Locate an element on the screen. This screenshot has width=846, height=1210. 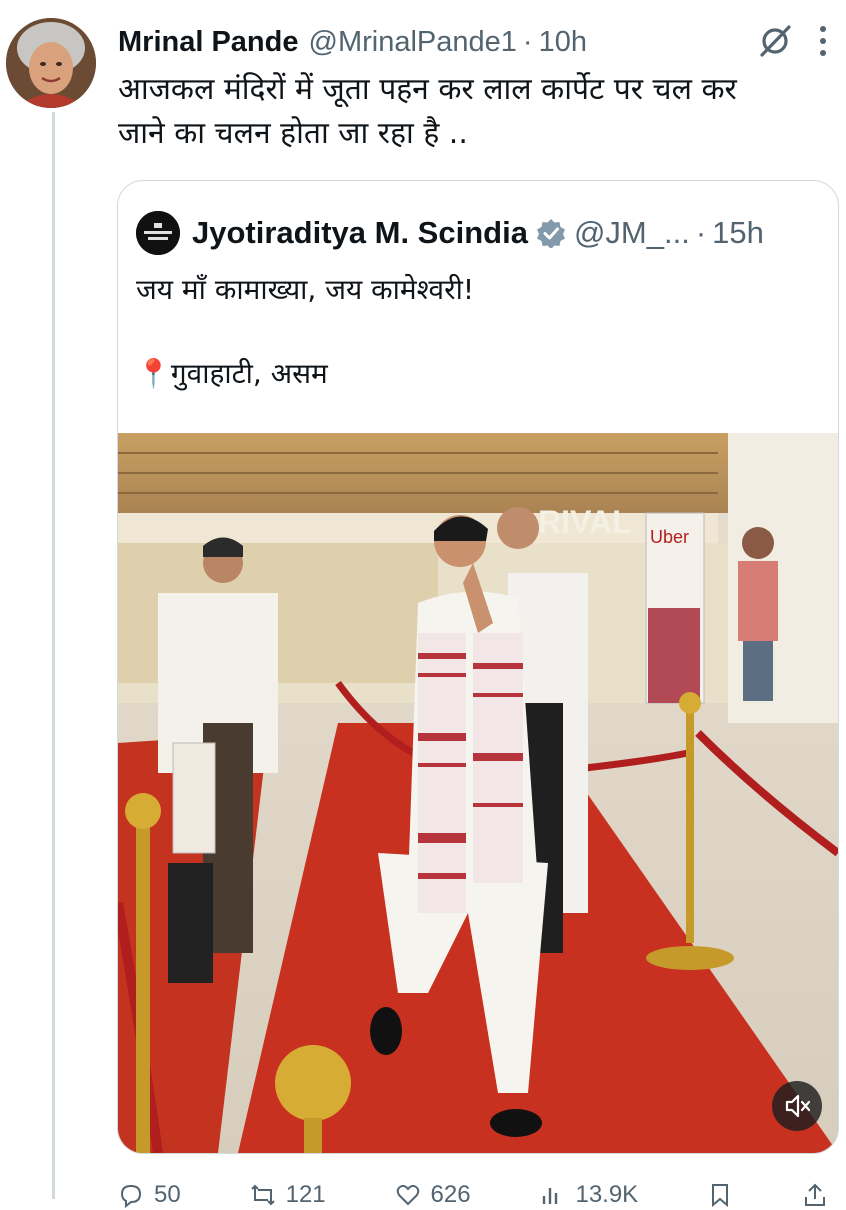
bookmark-icon is located at coordinates (720, 1196).